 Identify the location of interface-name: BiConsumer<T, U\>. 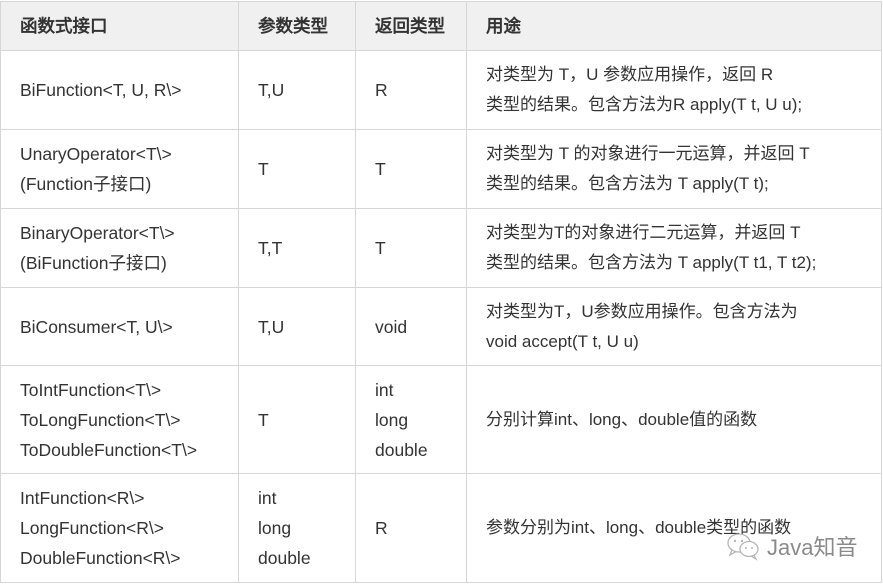
(96, 326).